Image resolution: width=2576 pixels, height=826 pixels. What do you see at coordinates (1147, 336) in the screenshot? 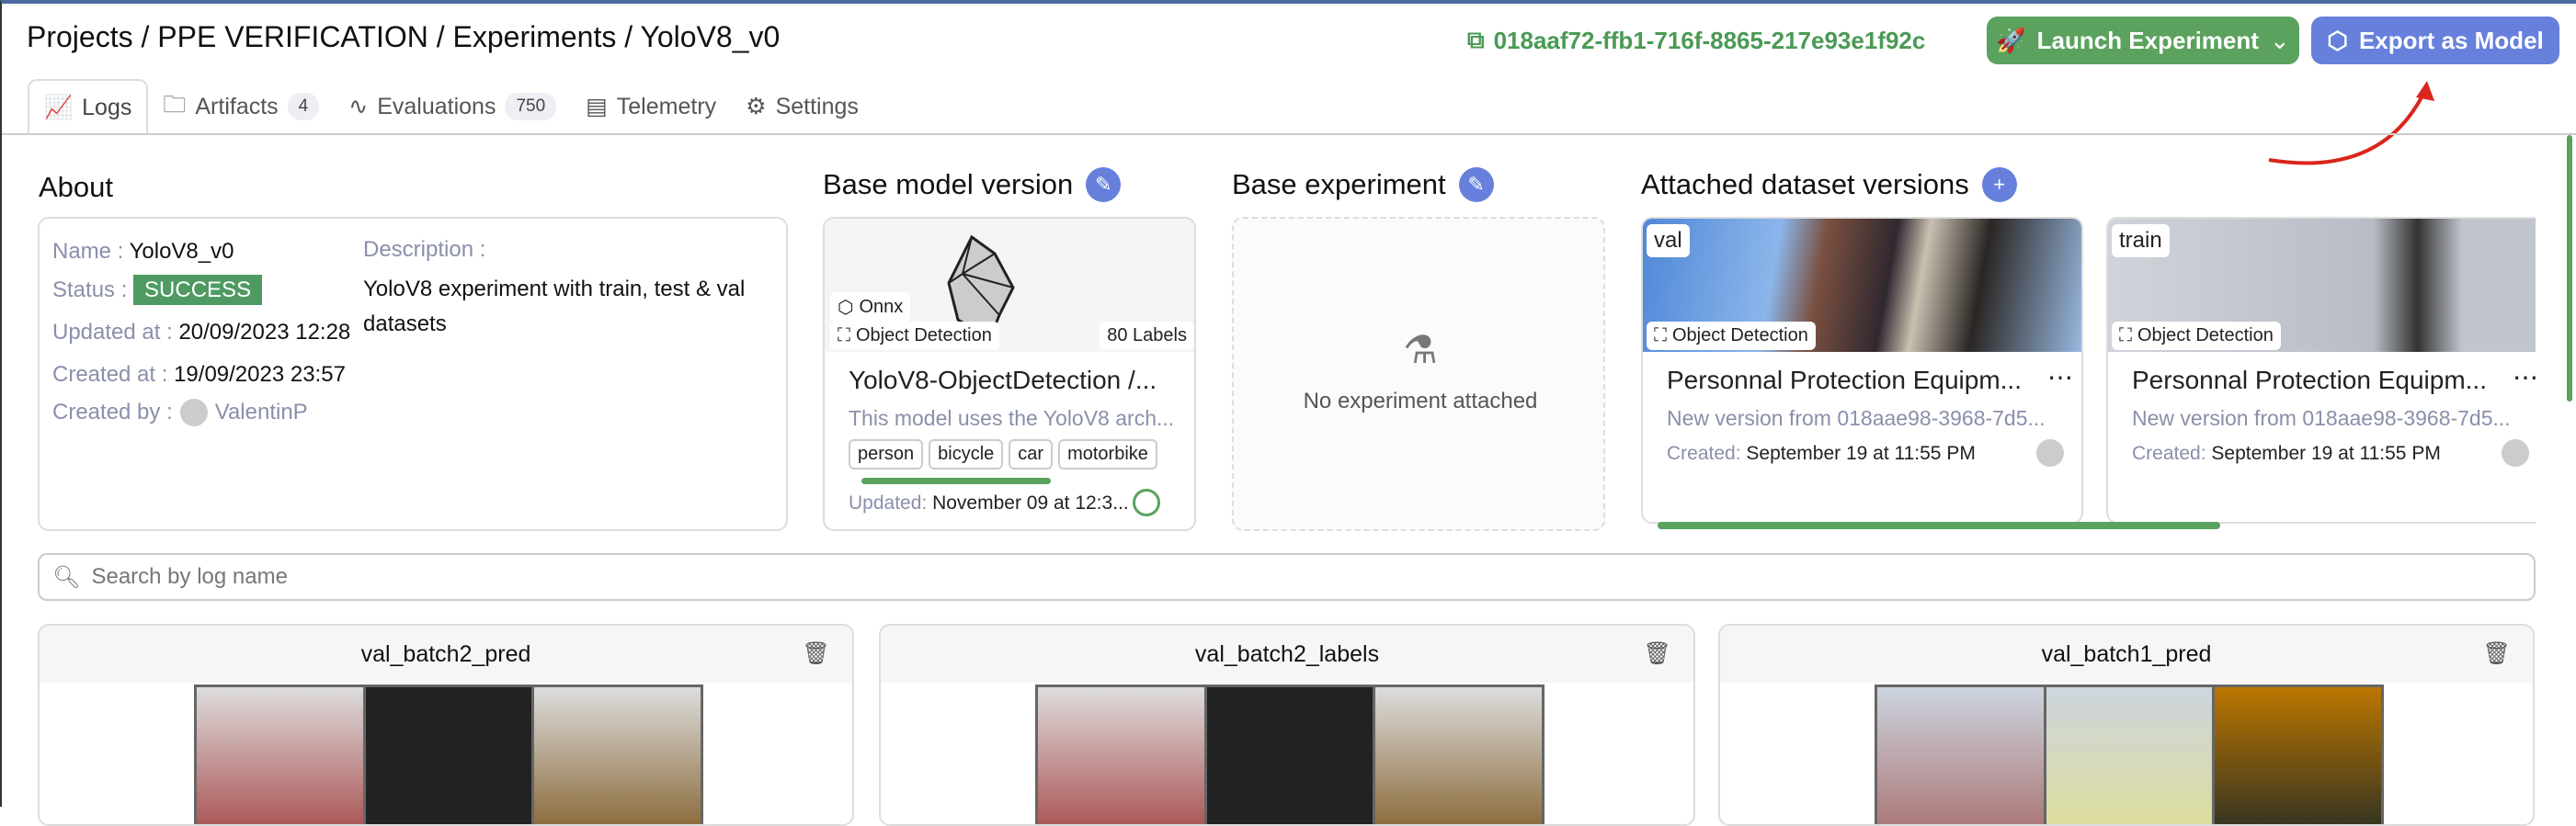
I see `labels-count: 80 Labels` at bounding box center [1147, 336].